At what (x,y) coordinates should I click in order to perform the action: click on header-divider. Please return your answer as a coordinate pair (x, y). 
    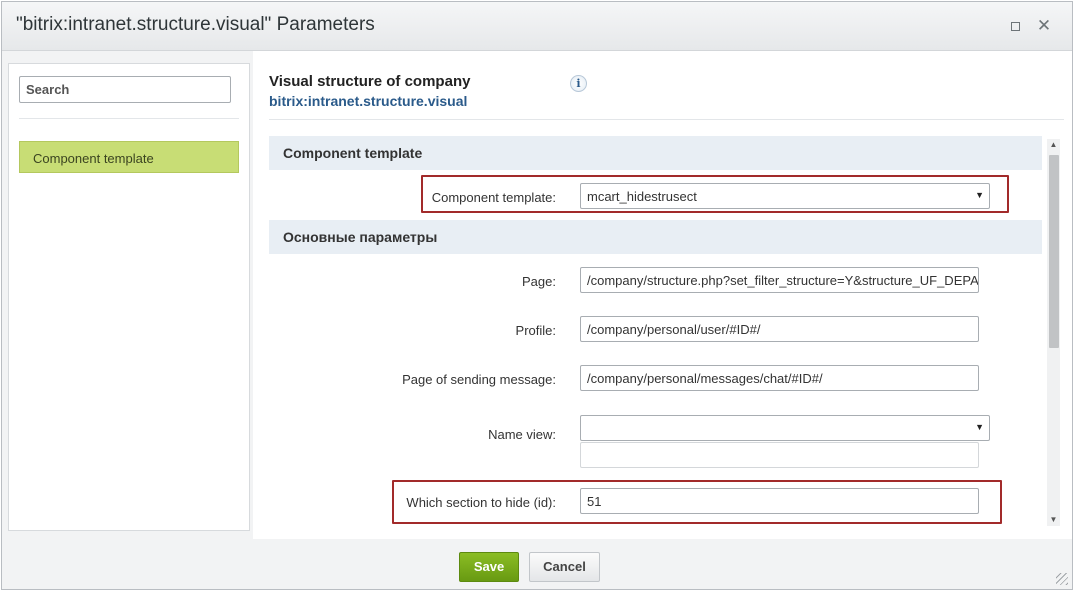
    Looking at the image, I should click on (666, 119).